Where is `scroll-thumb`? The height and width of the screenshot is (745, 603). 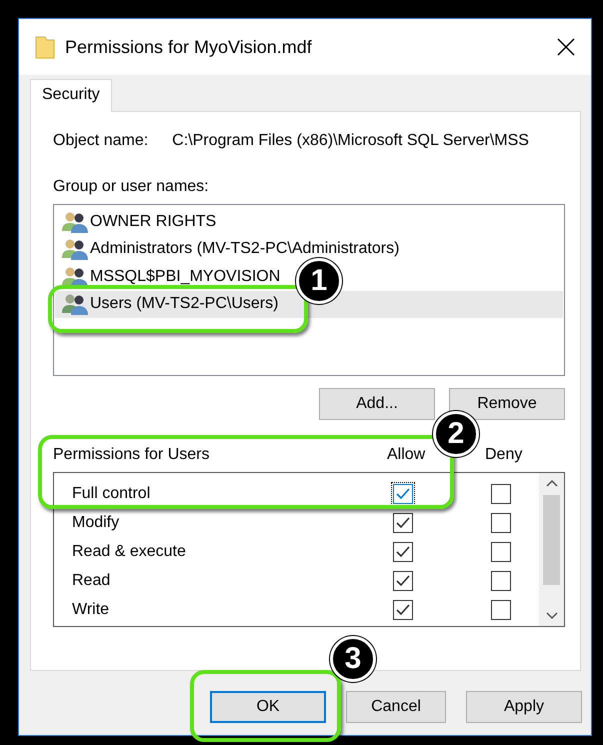
scroll-thumb is located at coordinates (551, 540).